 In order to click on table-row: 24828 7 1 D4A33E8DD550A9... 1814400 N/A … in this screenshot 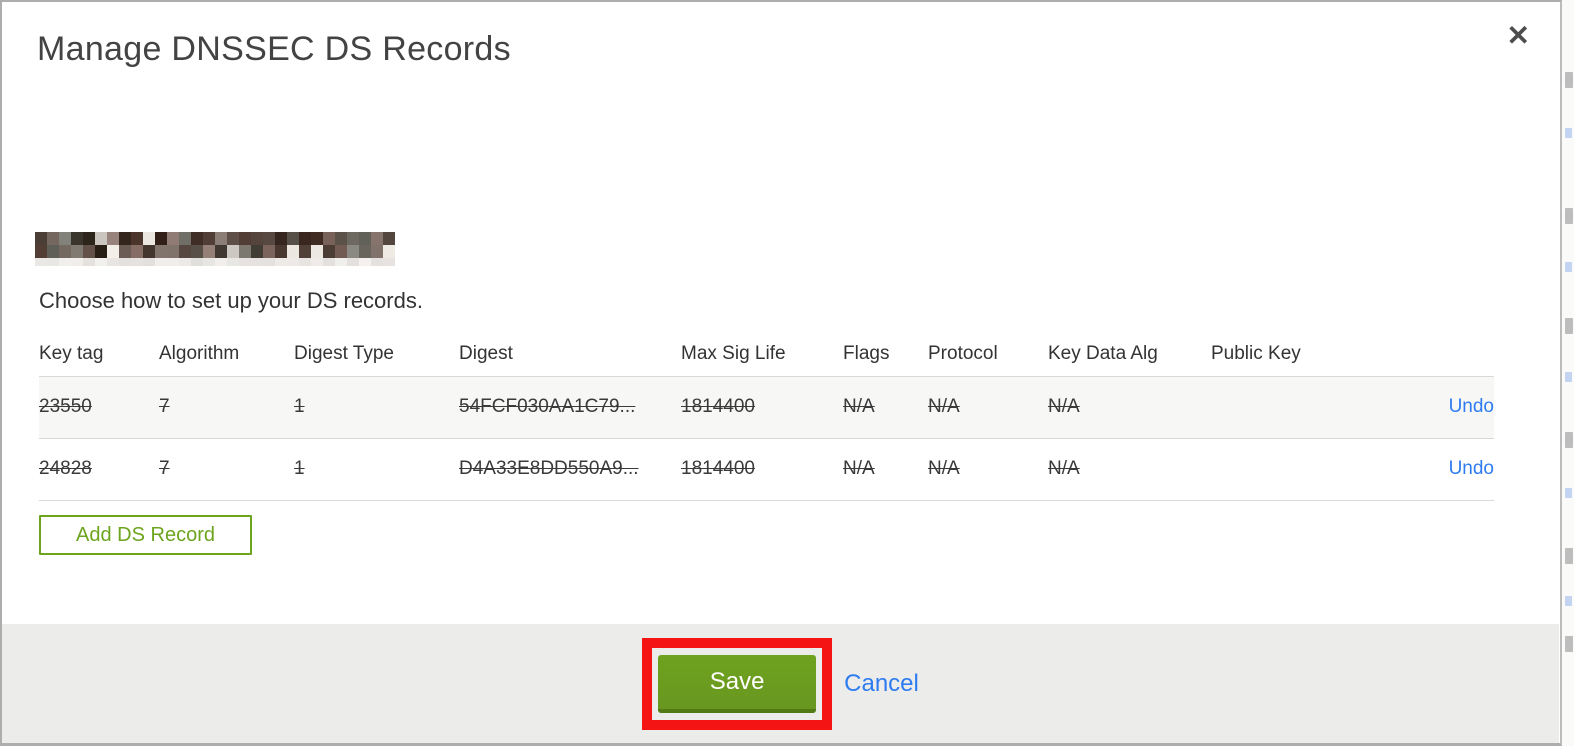, I will do `click(766, 469)`.